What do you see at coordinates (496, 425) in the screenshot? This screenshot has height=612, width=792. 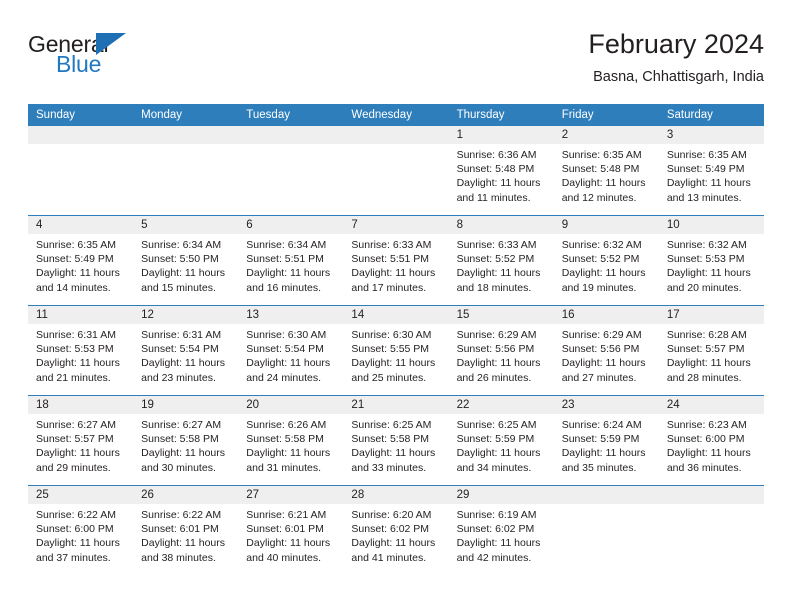 I see `day-detail-line: Sunrise: 6:25 AM` at bounding box center [496, 425].